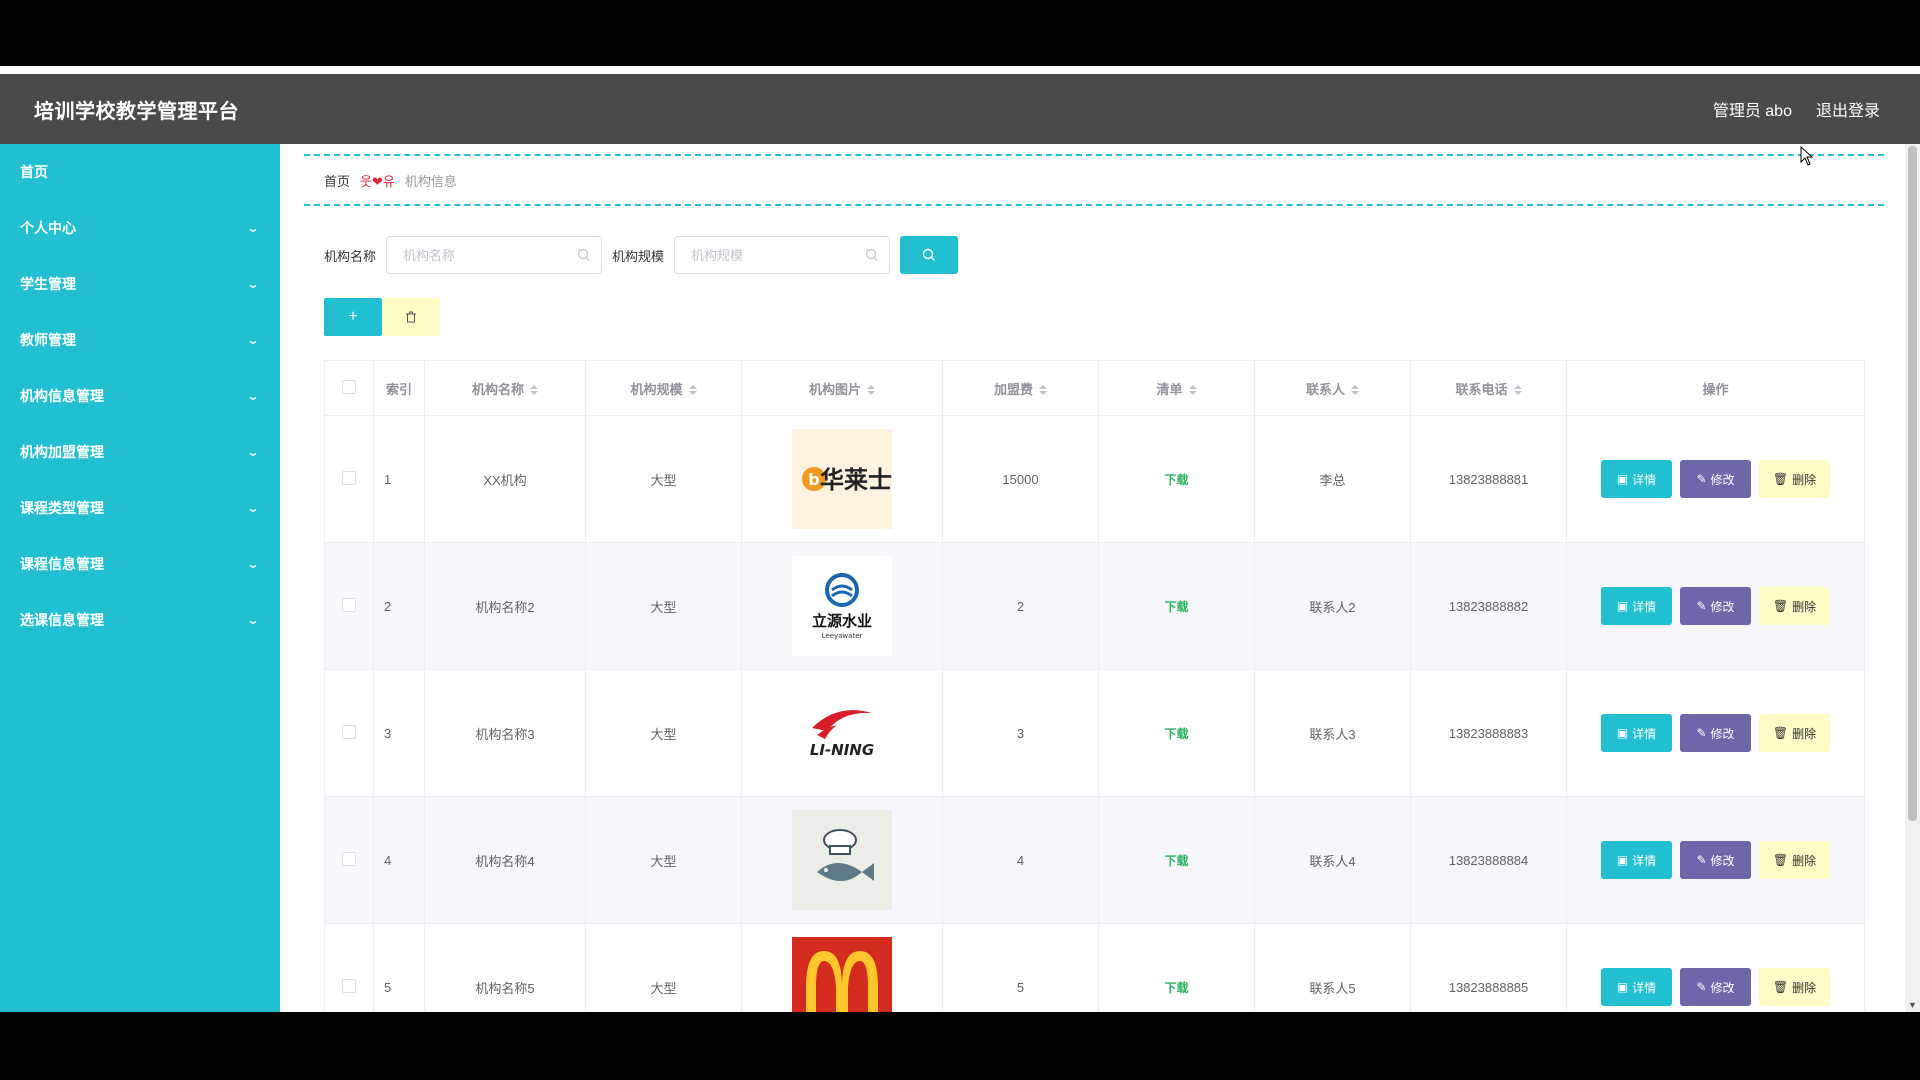 This screenshot has width=1920, height=1080. Describe the element at coordinates (1176, 388) in the screenshot. I see `col-list: 清单` at that location.